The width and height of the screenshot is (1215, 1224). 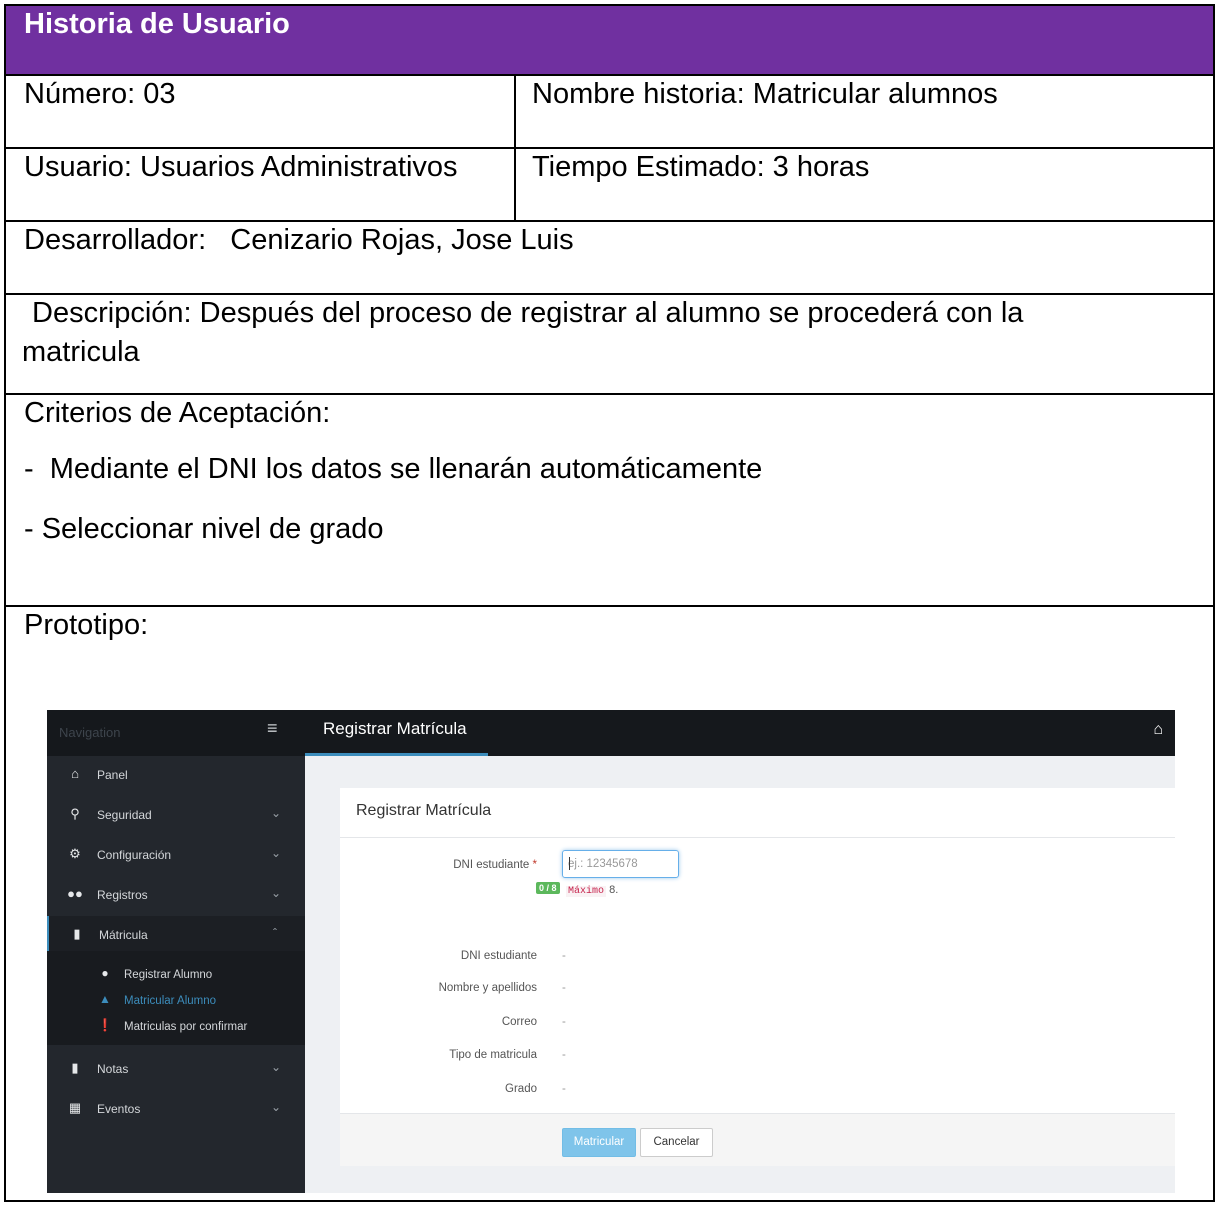 What do you see at coordinates (275, 933) in the screenshot?
I see `chevron-up-icon: ˆ` at bounding box center [275, 933].